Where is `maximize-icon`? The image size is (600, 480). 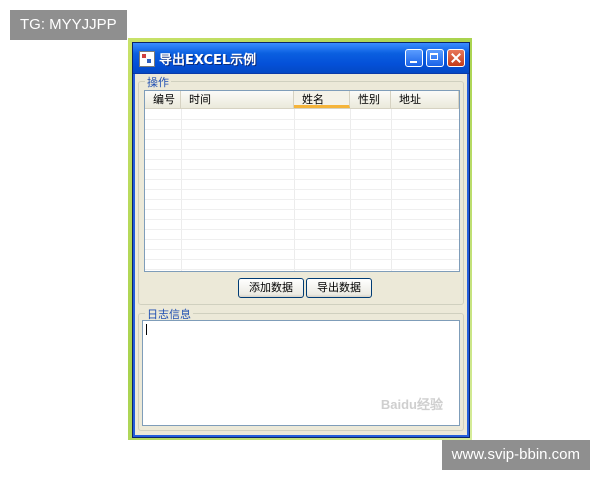 maximize-icon is located at coordinates (435, 58).